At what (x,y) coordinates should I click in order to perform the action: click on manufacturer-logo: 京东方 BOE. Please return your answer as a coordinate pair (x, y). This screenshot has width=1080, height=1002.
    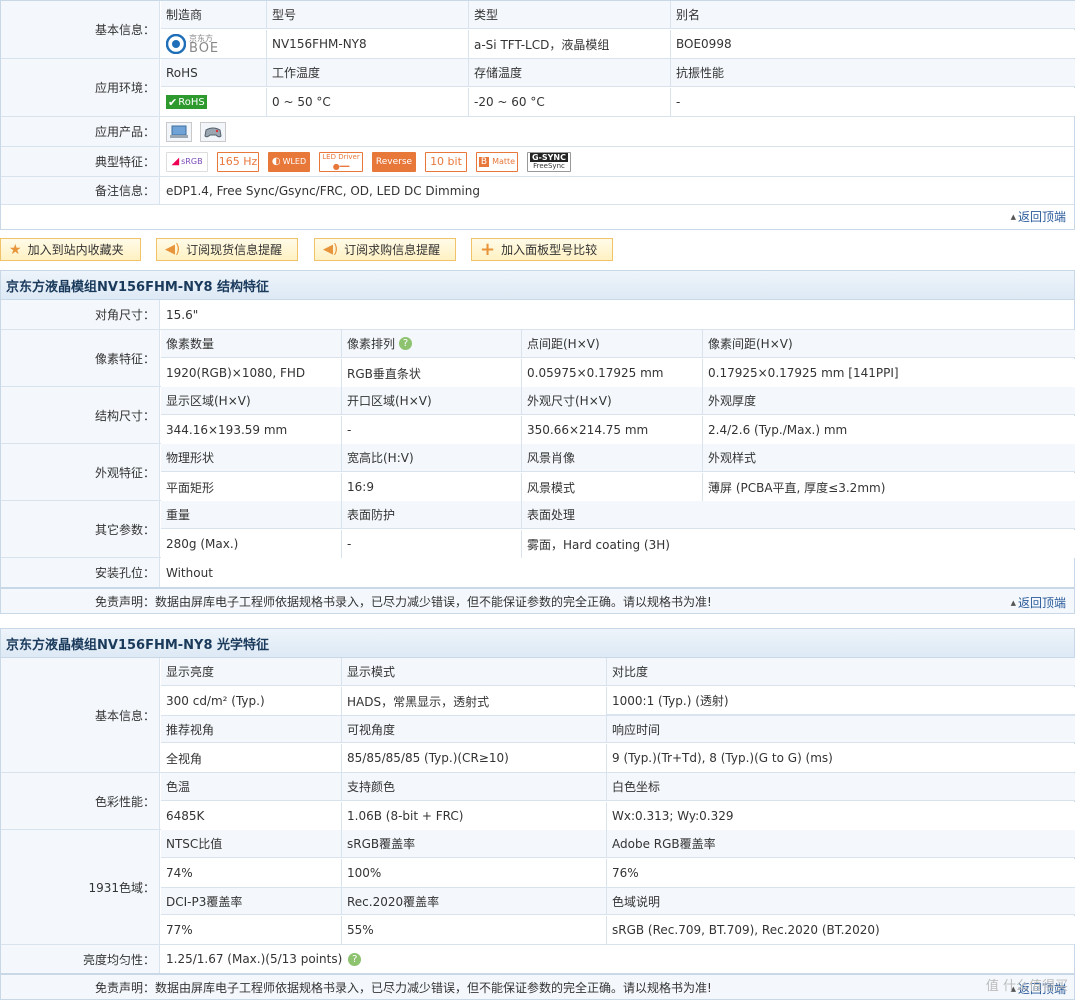
    Looking at the image, I should click on (214, 44).